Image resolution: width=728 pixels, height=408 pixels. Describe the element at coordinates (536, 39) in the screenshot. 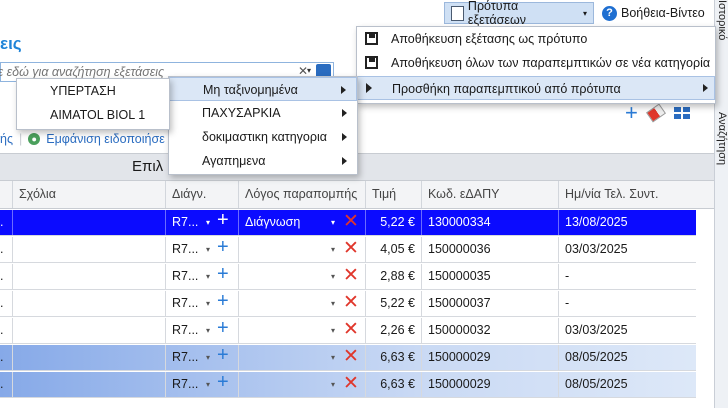

I see `save-exam-as-template-item: Αποθήκευση εξέτασης ως πρότυπο` at that location.